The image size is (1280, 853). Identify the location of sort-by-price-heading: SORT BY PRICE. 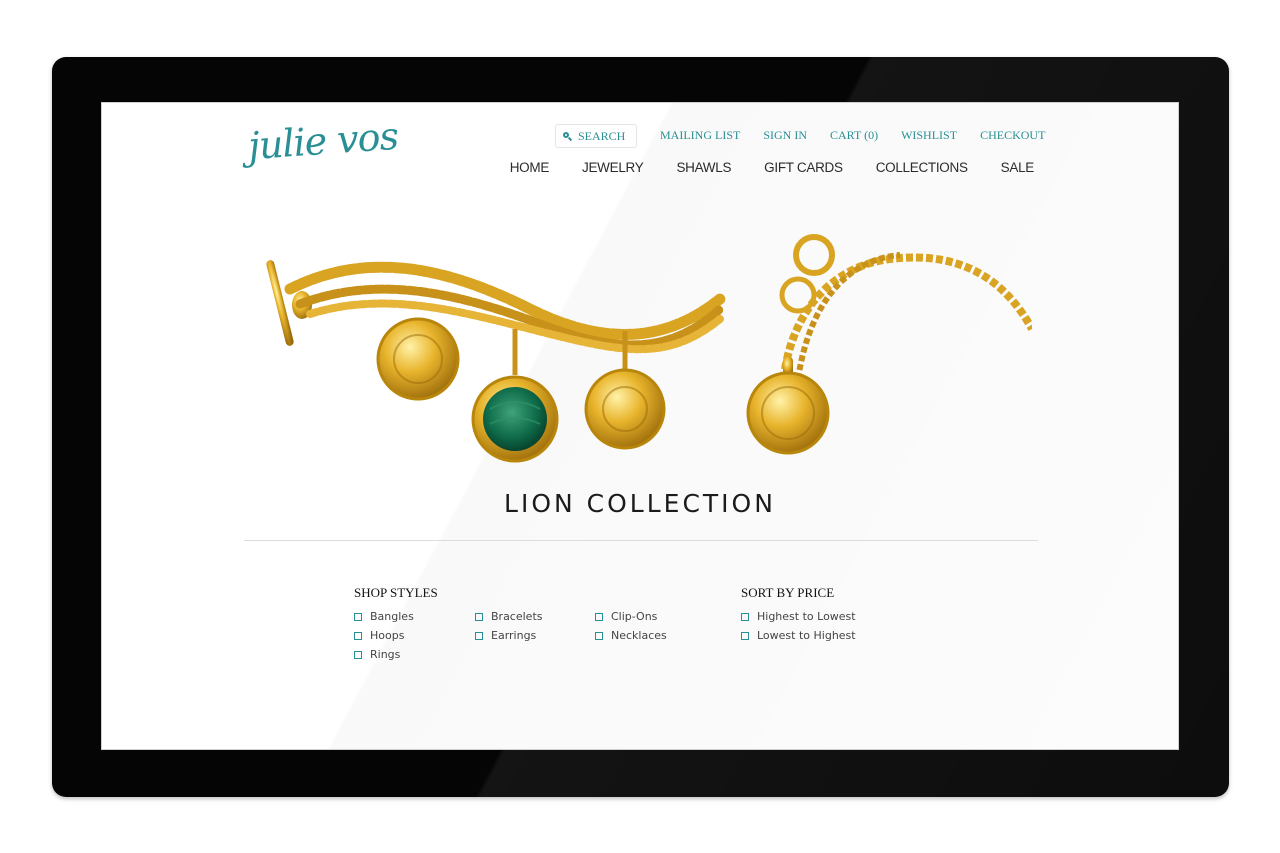
(788, 592).